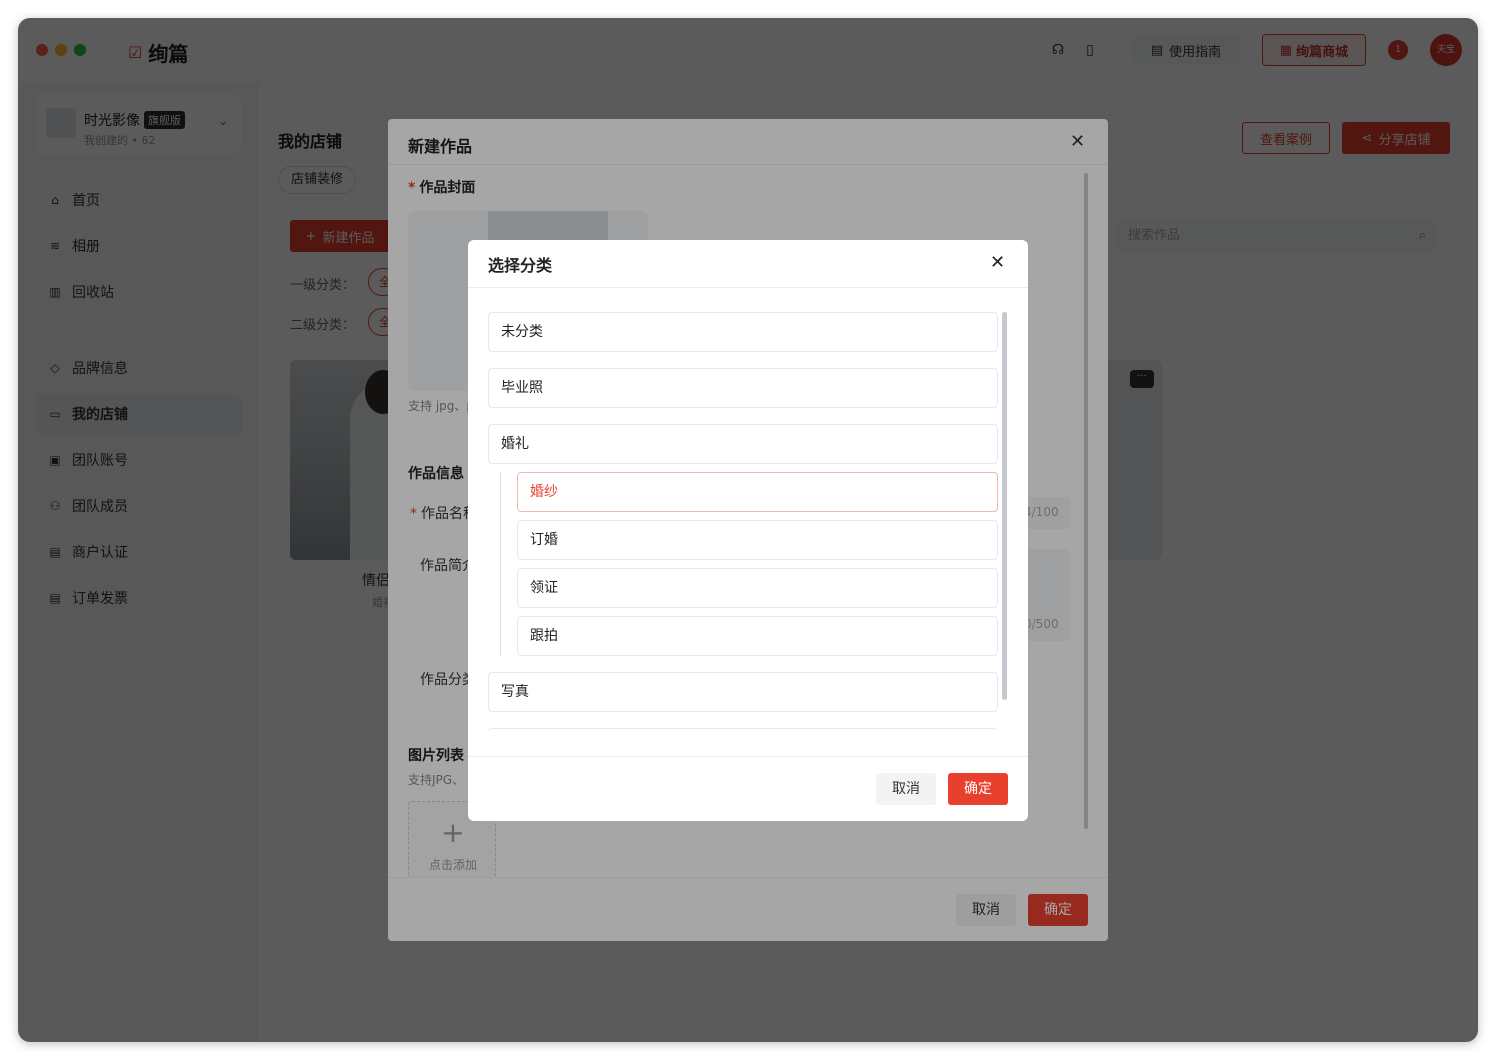 The image size is (1496, 1060). What do you see at coordinates (743, 729) in the screenshot?
I see `category-item-partial` at bounding box center [743, 729].